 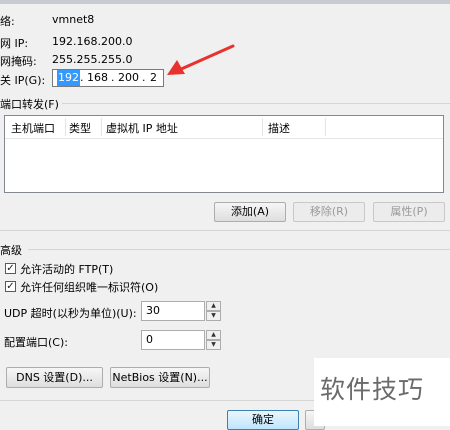 I want to click on allow-any-oui-checkbox: ✓, so click(x=10, y=286).